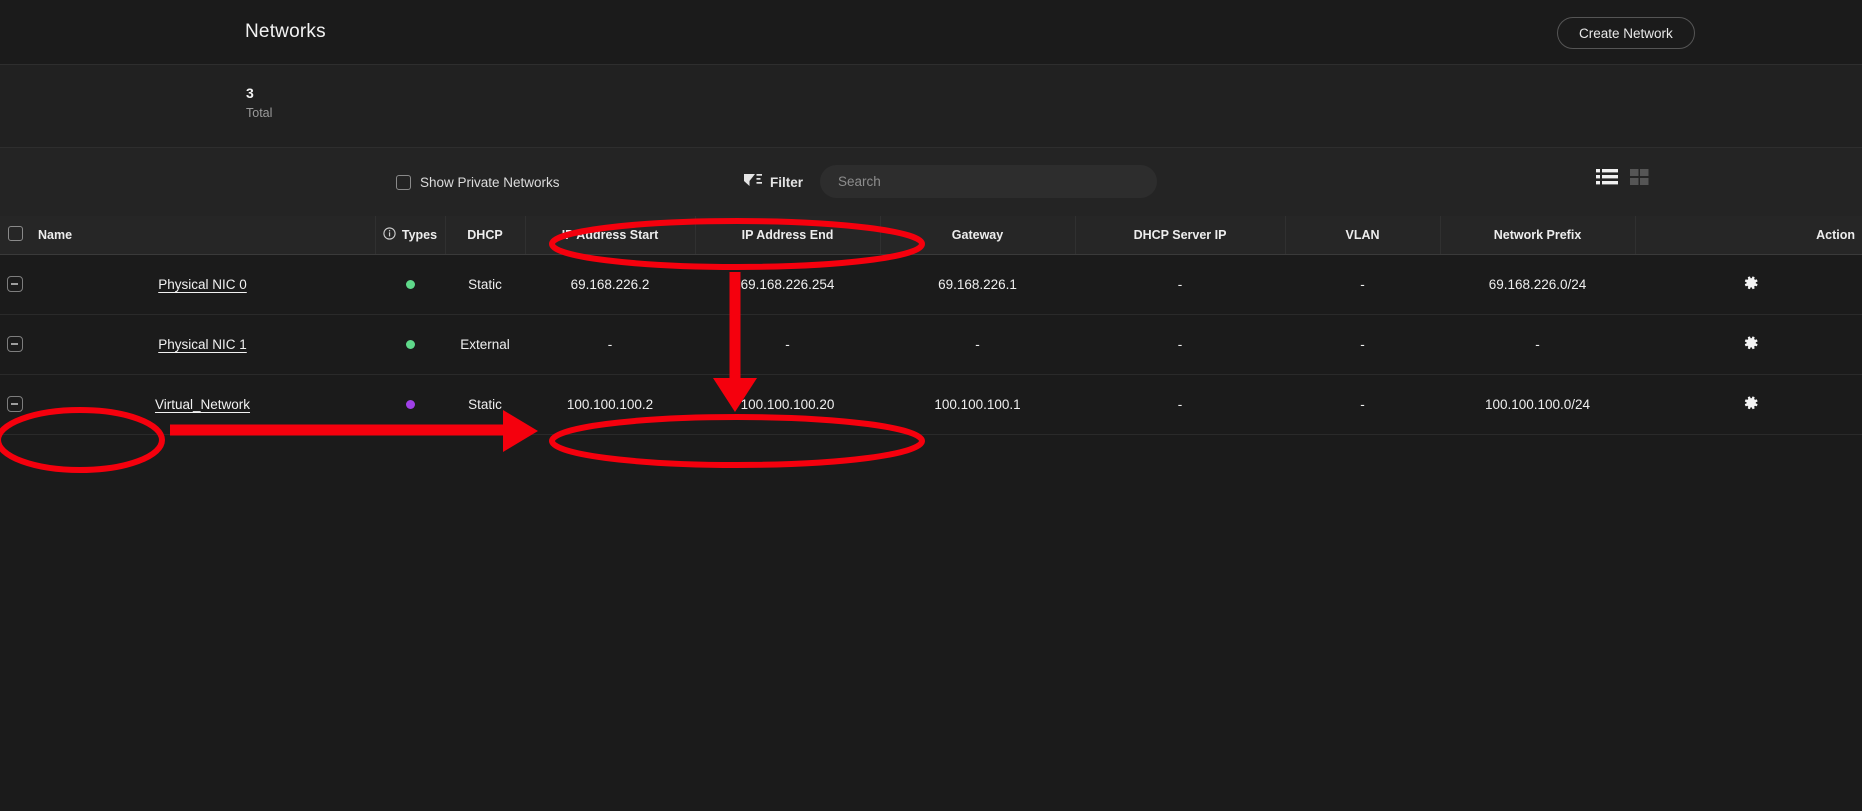 The image size is (1862, 811). I want to click on column-header-ip-address-end: IP Address End, so click(788, 235).